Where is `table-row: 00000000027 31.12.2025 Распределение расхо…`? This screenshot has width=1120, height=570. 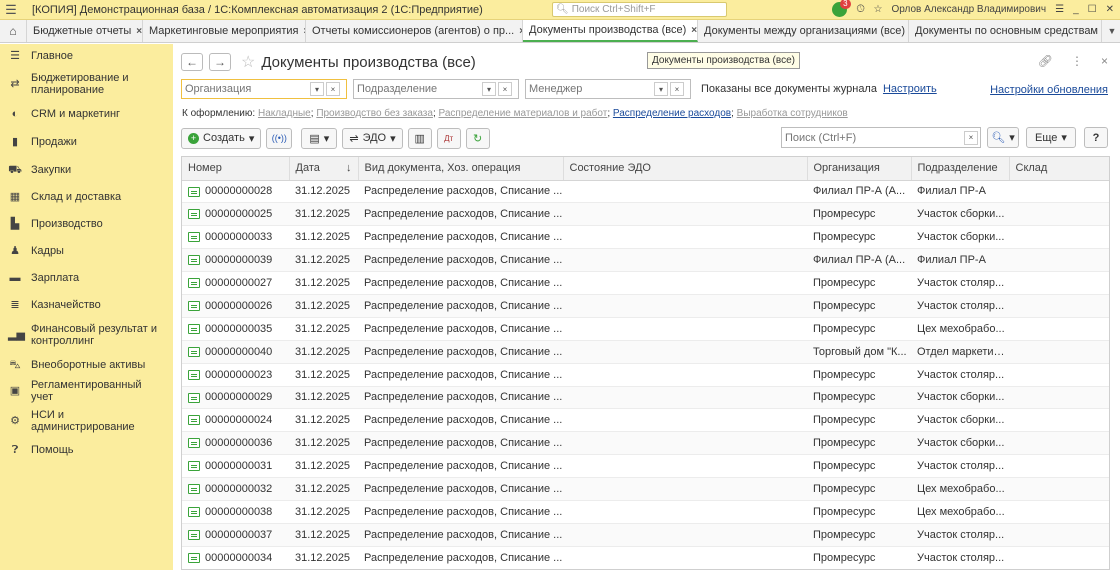
table-row: 00000000027 31.12.2025 Распределение расхо… is located at coordinates (645, 283).